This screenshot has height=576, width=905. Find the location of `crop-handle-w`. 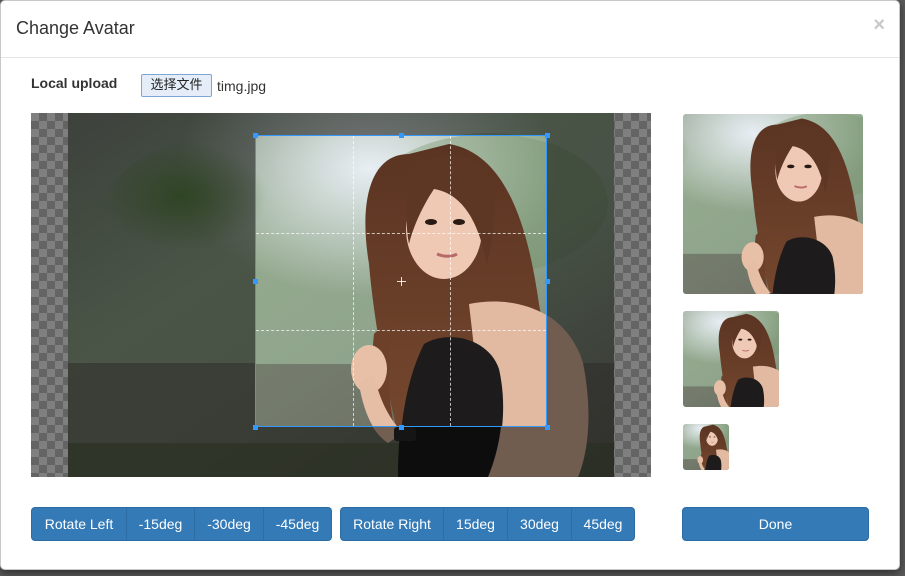

crop-handle-w is located at coordinates (255, 281).